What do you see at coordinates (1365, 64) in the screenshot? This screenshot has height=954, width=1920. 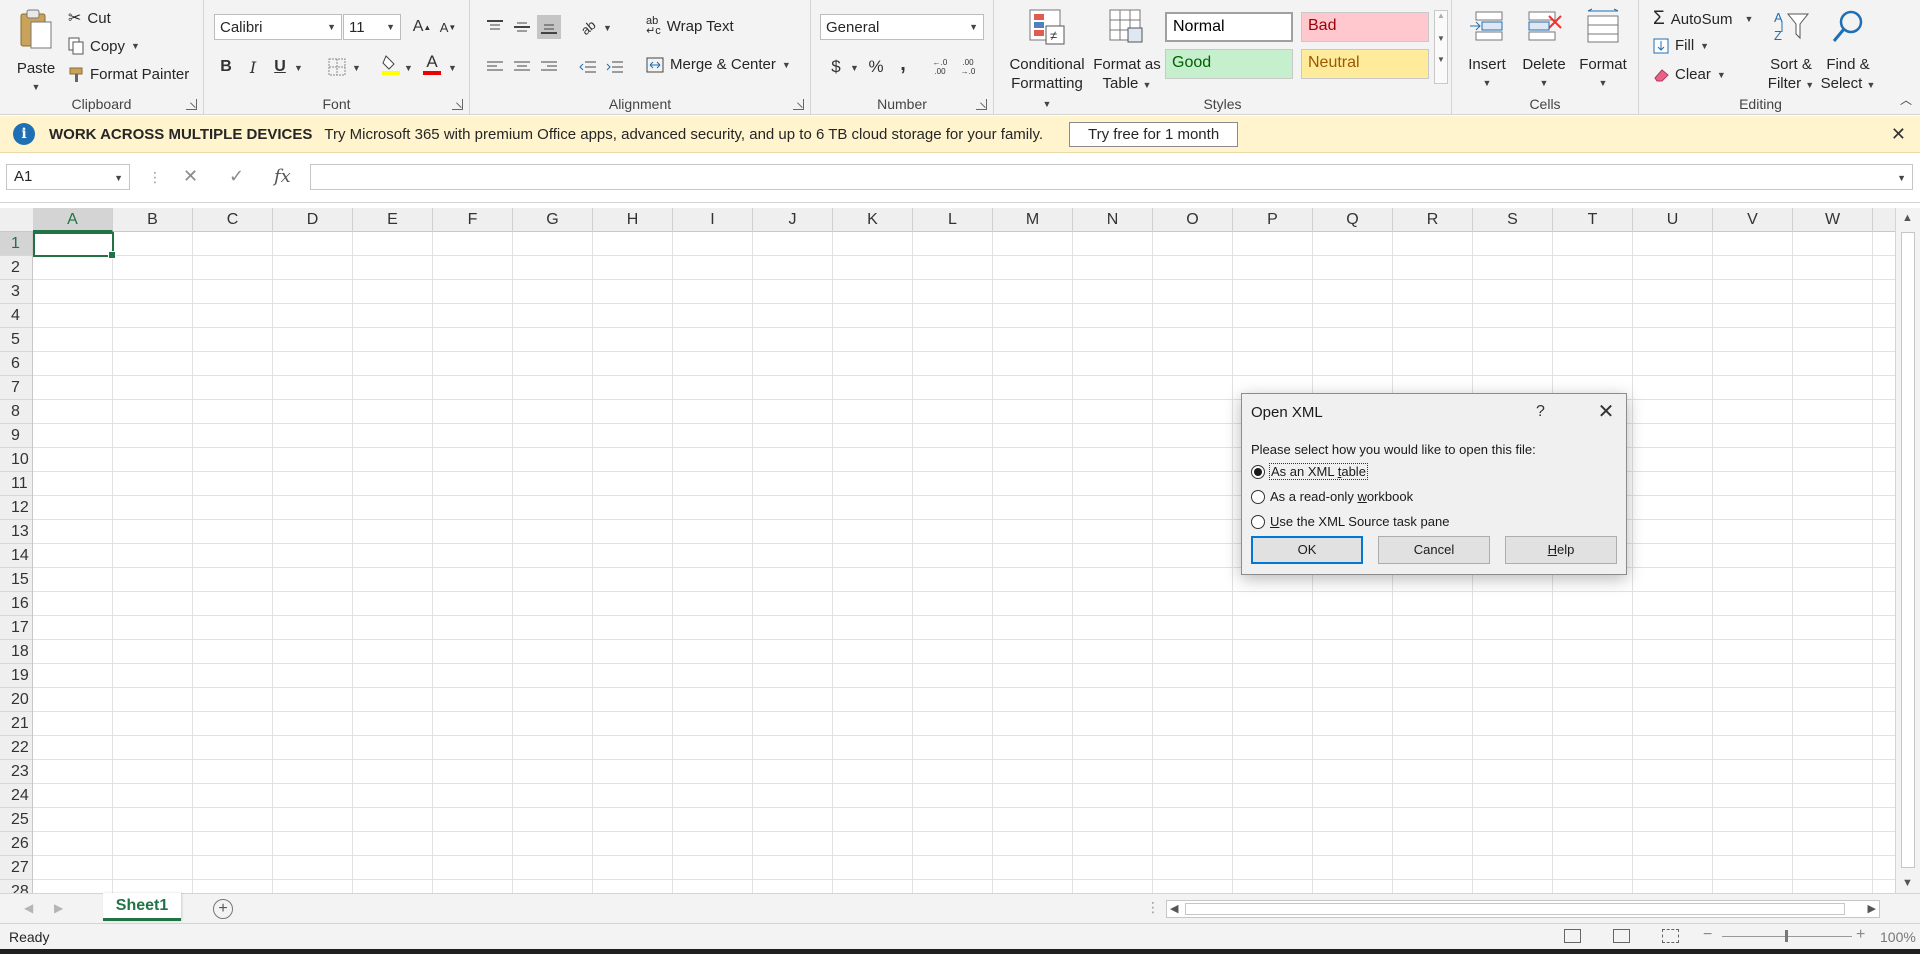 I see `style-neutral: Neutral` at bounding box center [1365, 64].